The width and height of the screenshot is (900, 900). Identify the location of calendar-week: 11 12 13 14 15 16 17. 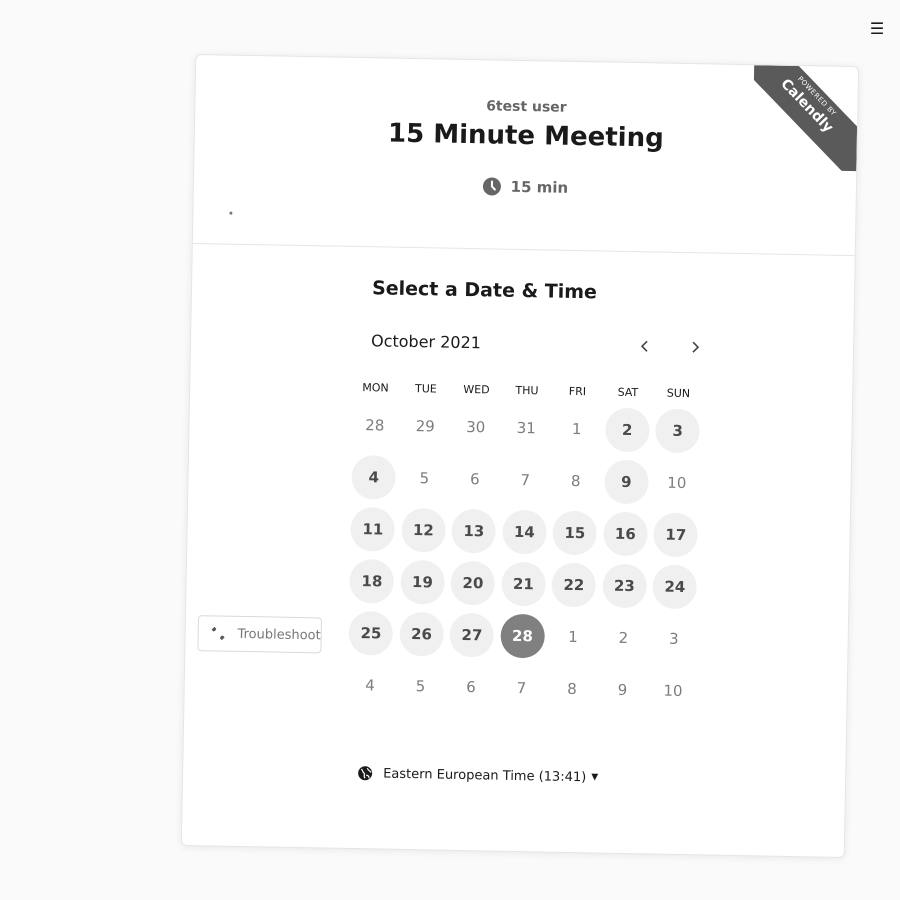
(524, 532).